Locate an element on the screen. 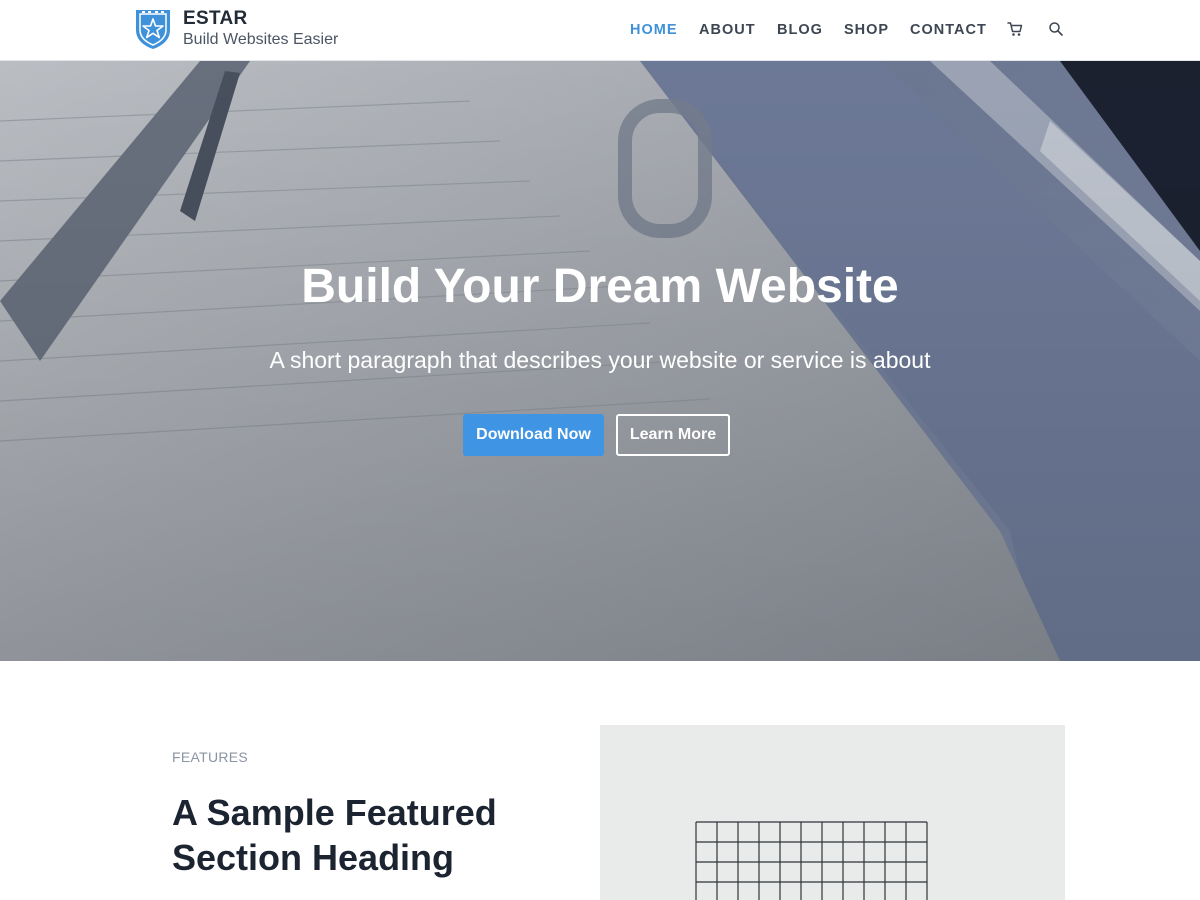 The image size is (1200, 900). download-now-button: Download Now is located at coordinates (533, 435).